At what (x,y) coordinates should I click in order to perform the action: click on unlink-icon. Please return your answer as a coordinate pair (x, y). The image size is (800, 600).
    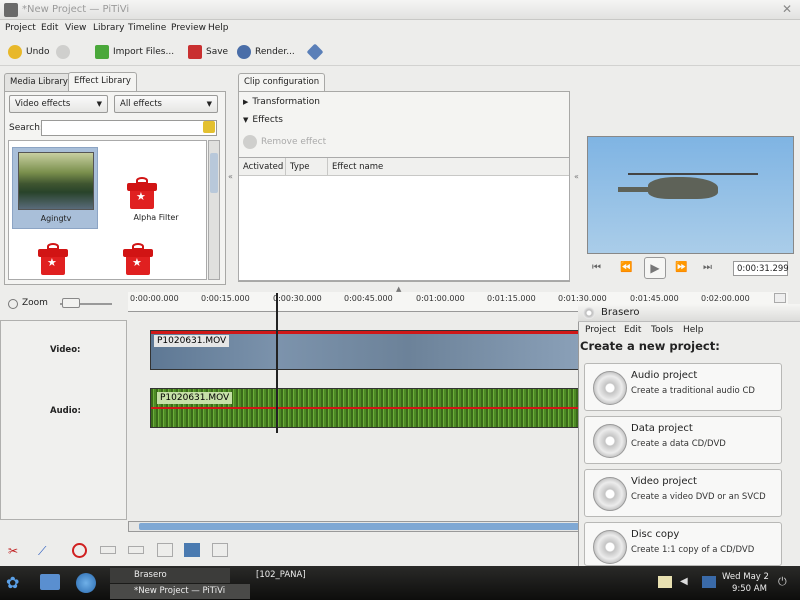
    Looking at the image, I should click on (108, 550).